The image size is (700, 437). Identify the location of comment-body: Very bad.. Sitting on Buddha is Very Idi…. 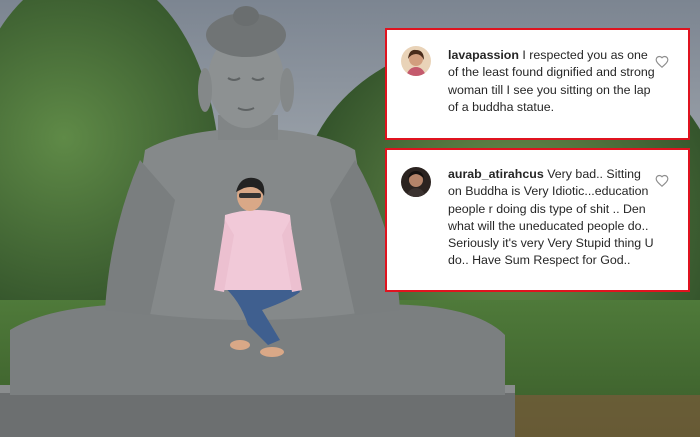
(551, 217).